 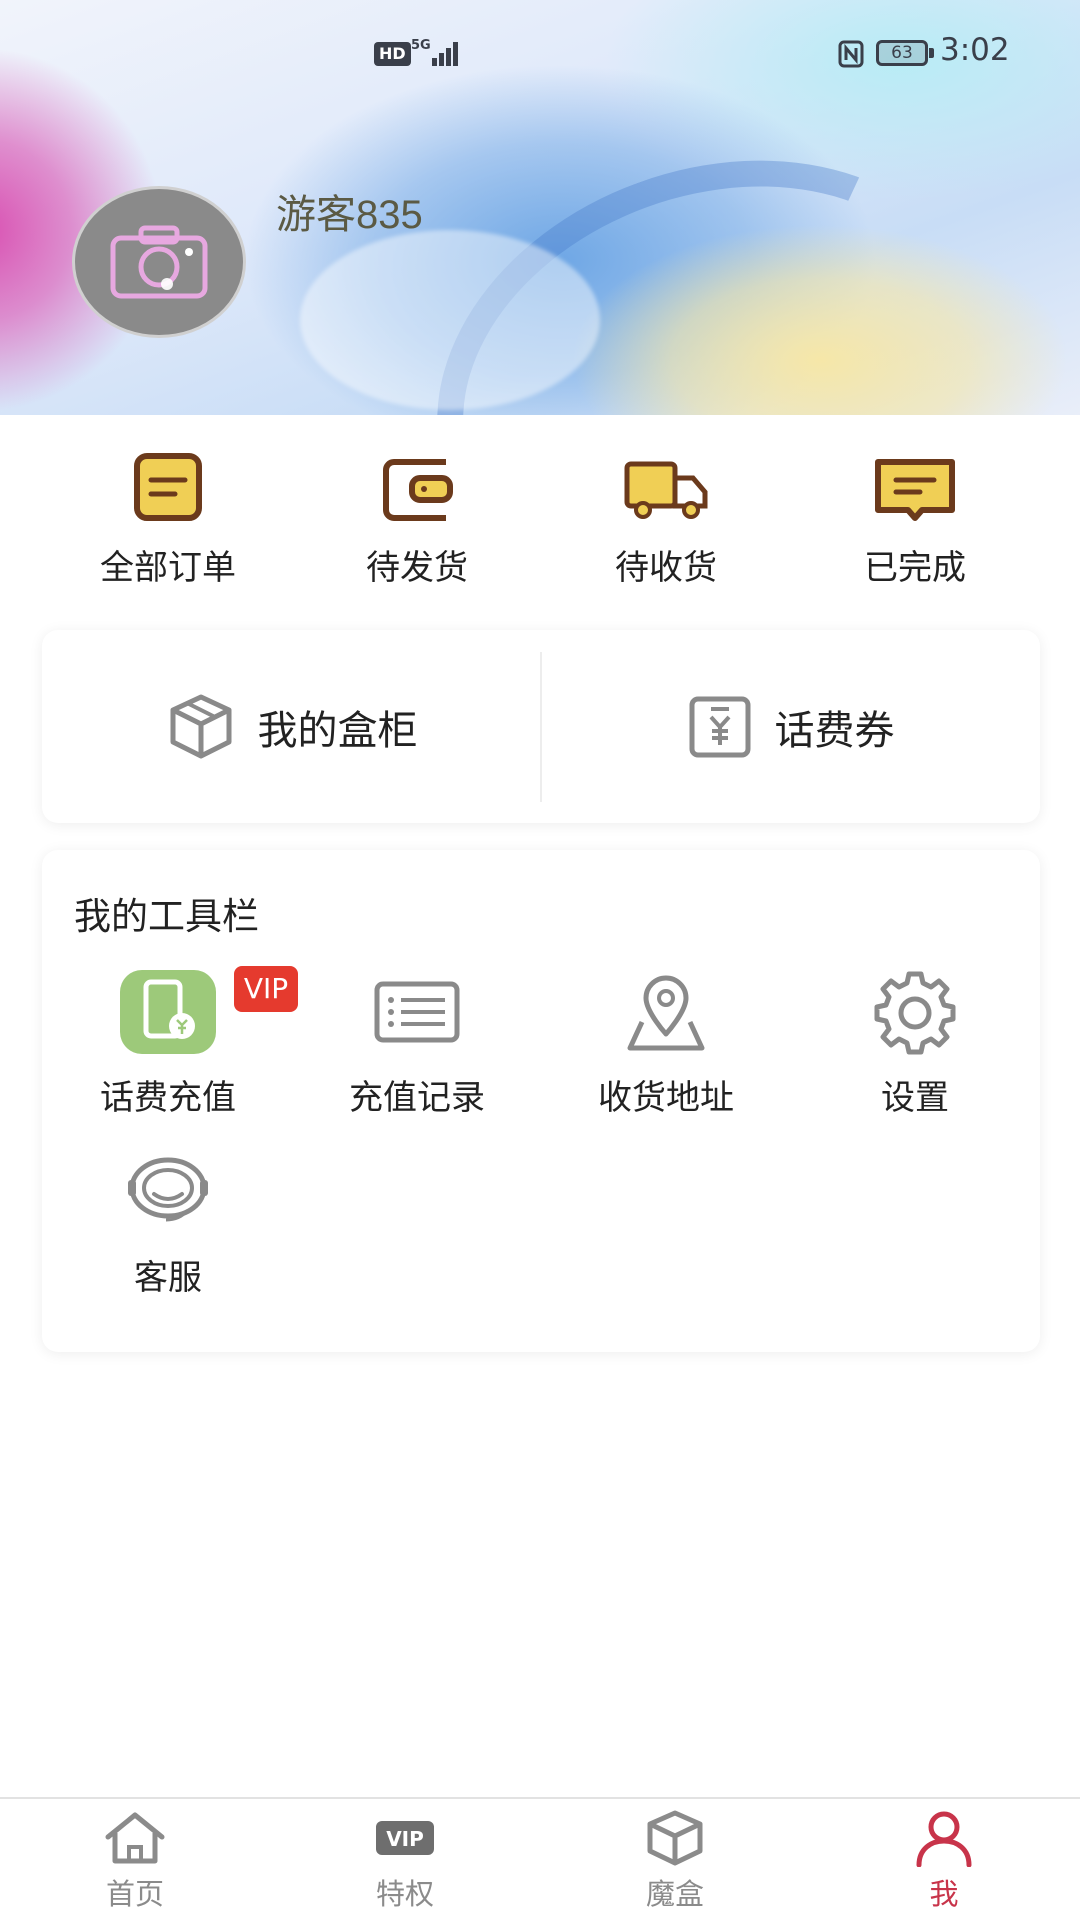 I want to click on avatar, so click(x=159, y=262).